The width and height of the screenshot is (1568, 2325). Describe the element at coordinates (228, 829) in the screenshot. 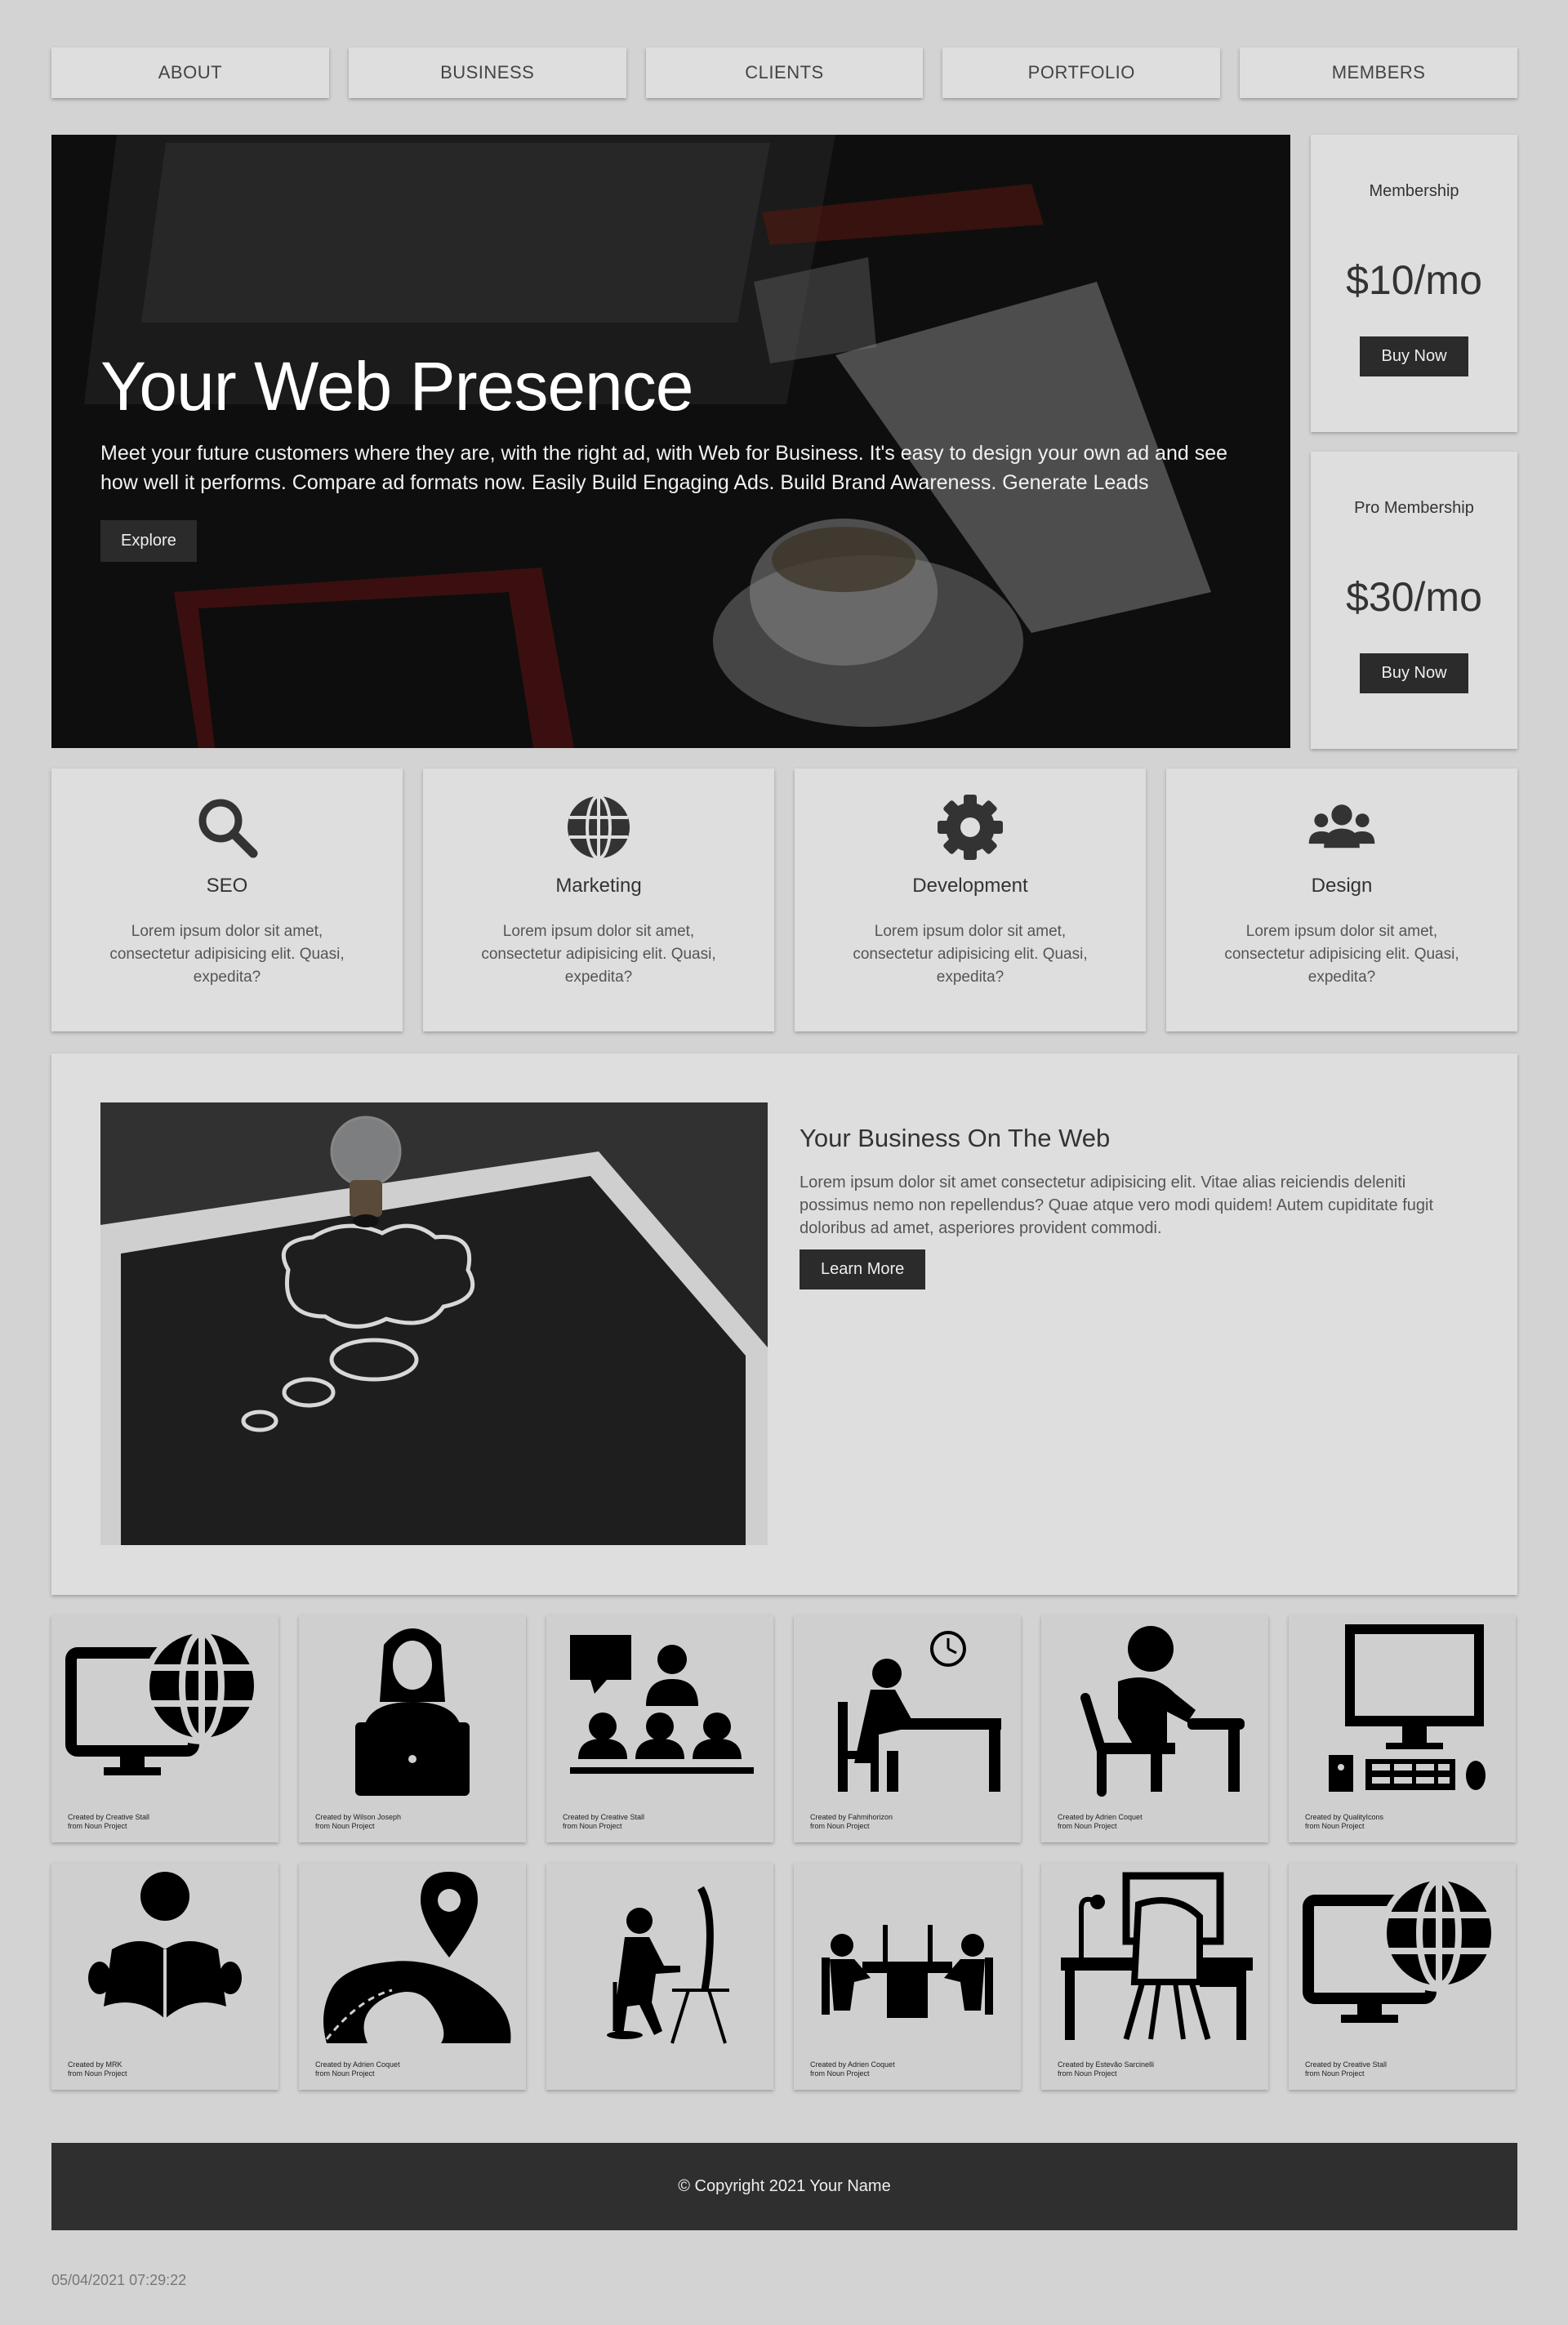

I see `search-icon` at that location.